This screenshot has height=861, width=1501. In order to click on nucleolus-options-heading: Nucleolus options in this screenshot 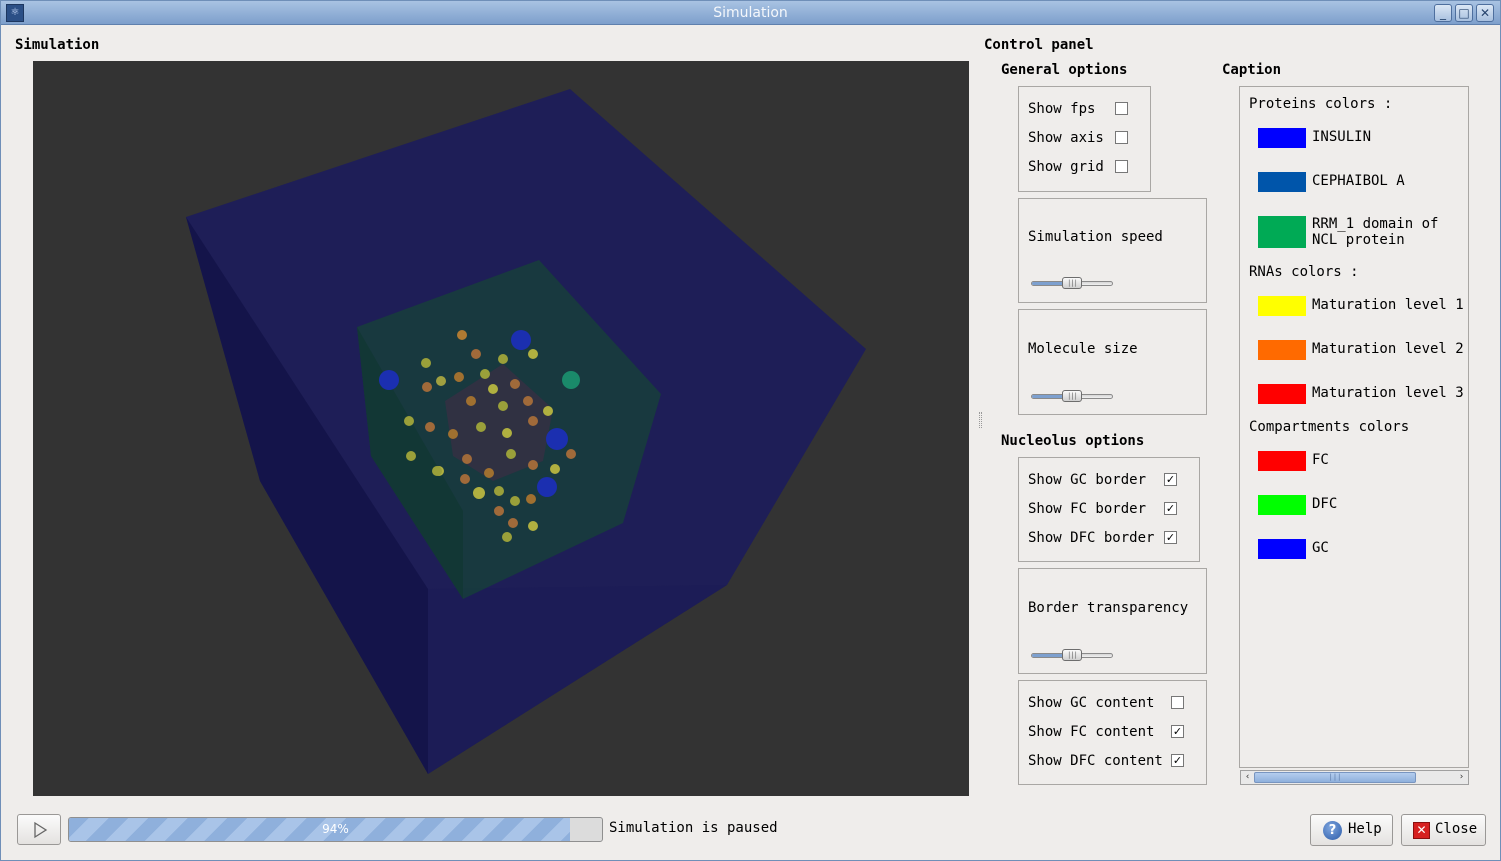, I will do `click(1073, 441)`.